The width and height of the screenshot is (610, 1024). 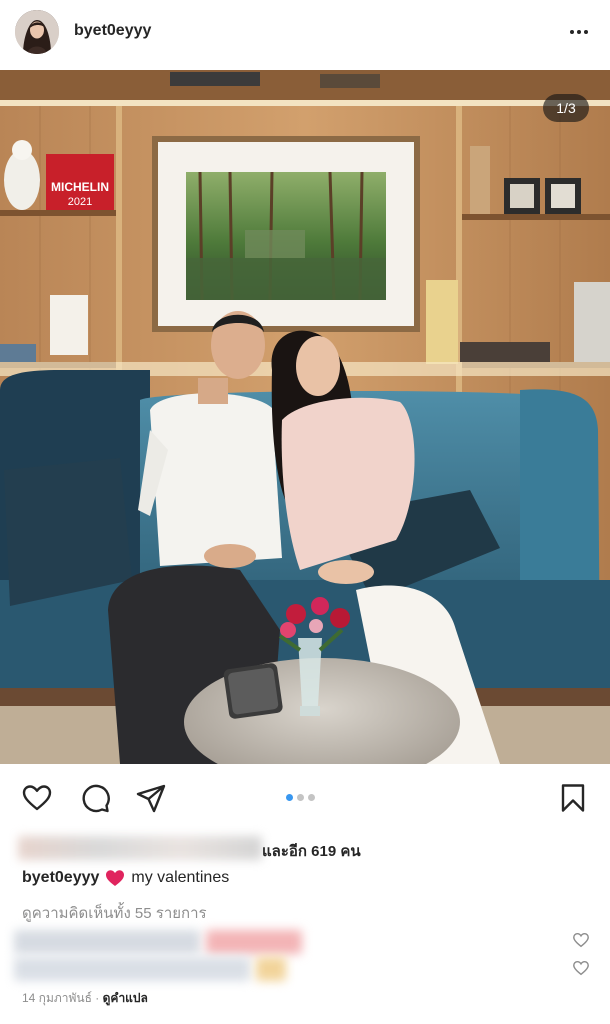 I want to click on profile-photo-icon, so click(x=37, y=32).